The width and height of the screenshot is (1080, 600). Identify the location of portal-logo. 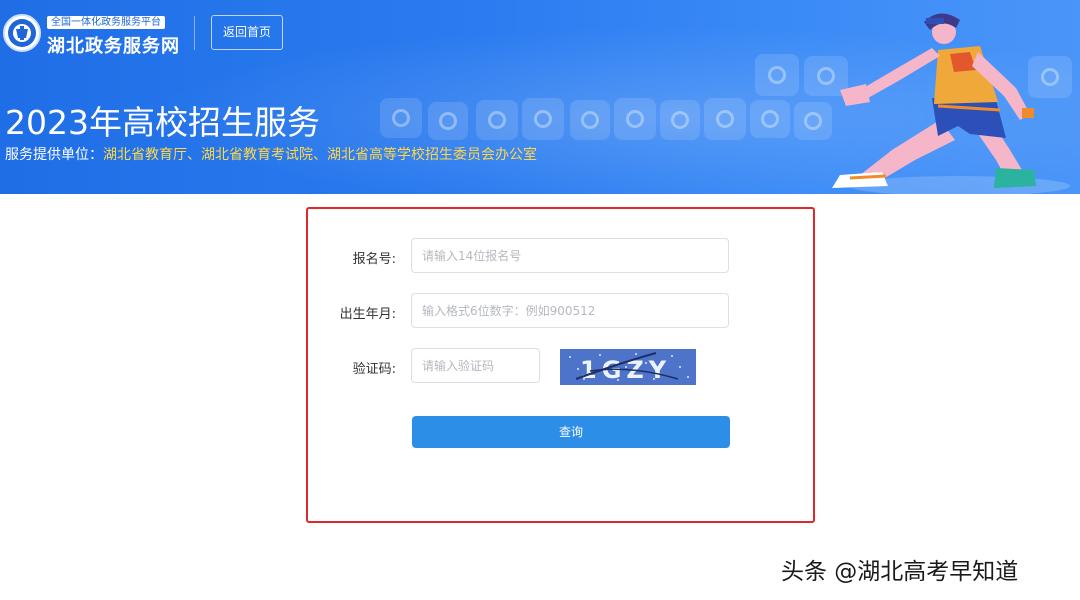
(22, 33).